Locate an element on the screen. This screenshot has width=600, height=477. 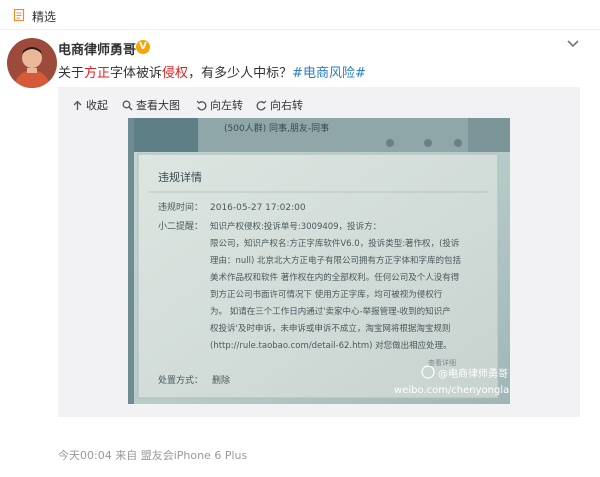
time-value: 2016-05-27 17:02:00 is located at coordinates (258, 208).